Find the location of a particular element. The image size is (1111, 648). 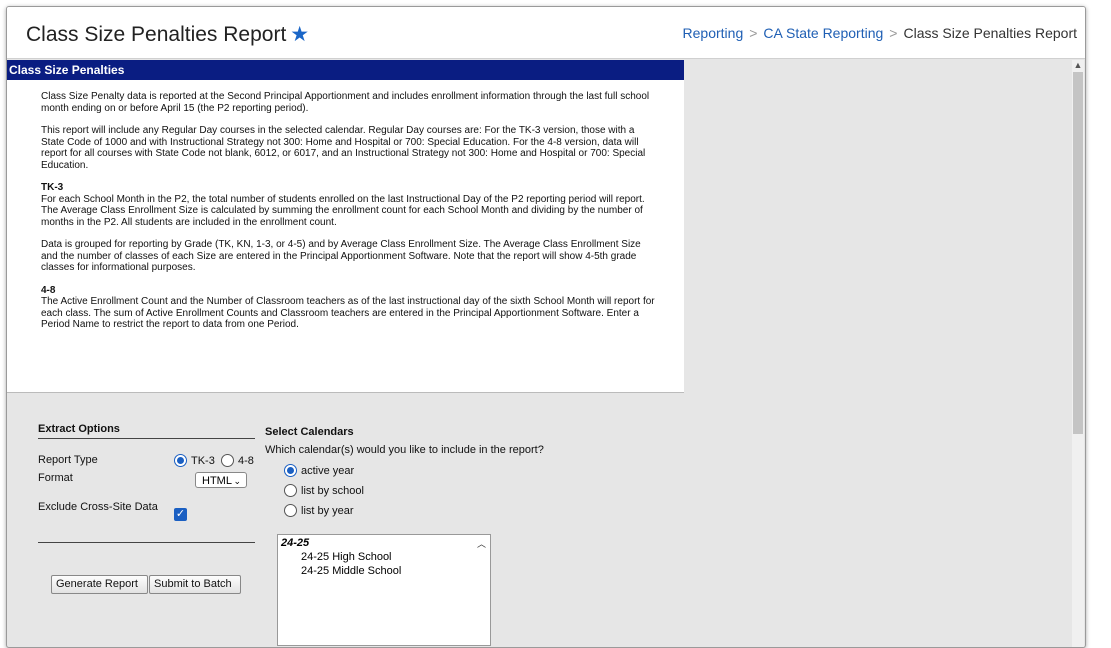

calendar-option-label: list by school is located at coordinates (332, 490).